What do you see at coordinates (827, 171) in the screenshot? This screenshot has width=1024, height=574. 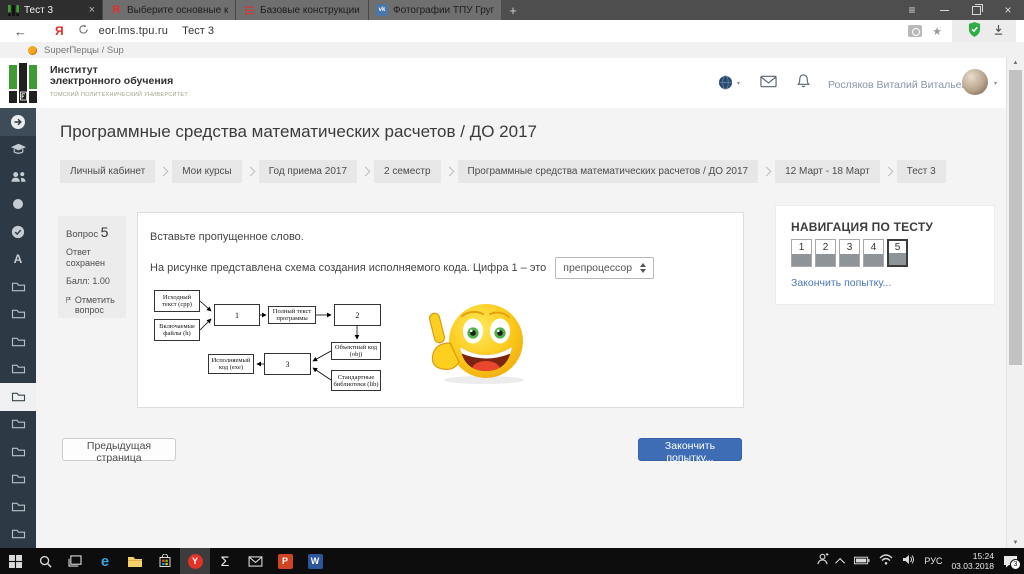 I see `breadcrumb-week: 12 Март - 18 Март` at bounding box center [827, 171].